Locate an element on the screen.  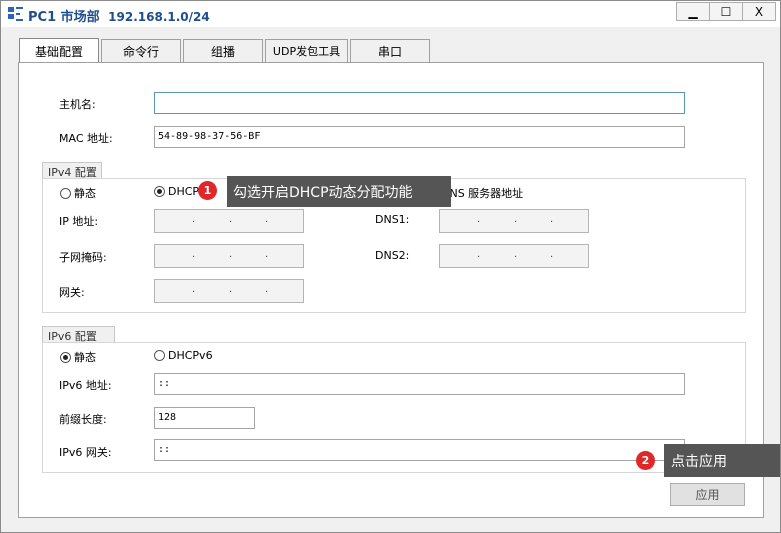
tab-bar: 基础配置 命令行 组播 UDP发包工具 串口 is located at coordinates (225, 50).